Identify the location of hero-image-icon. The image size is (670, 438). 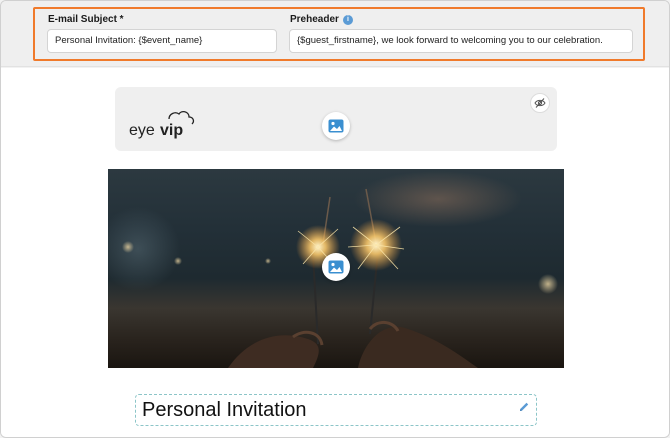
(336, 267).